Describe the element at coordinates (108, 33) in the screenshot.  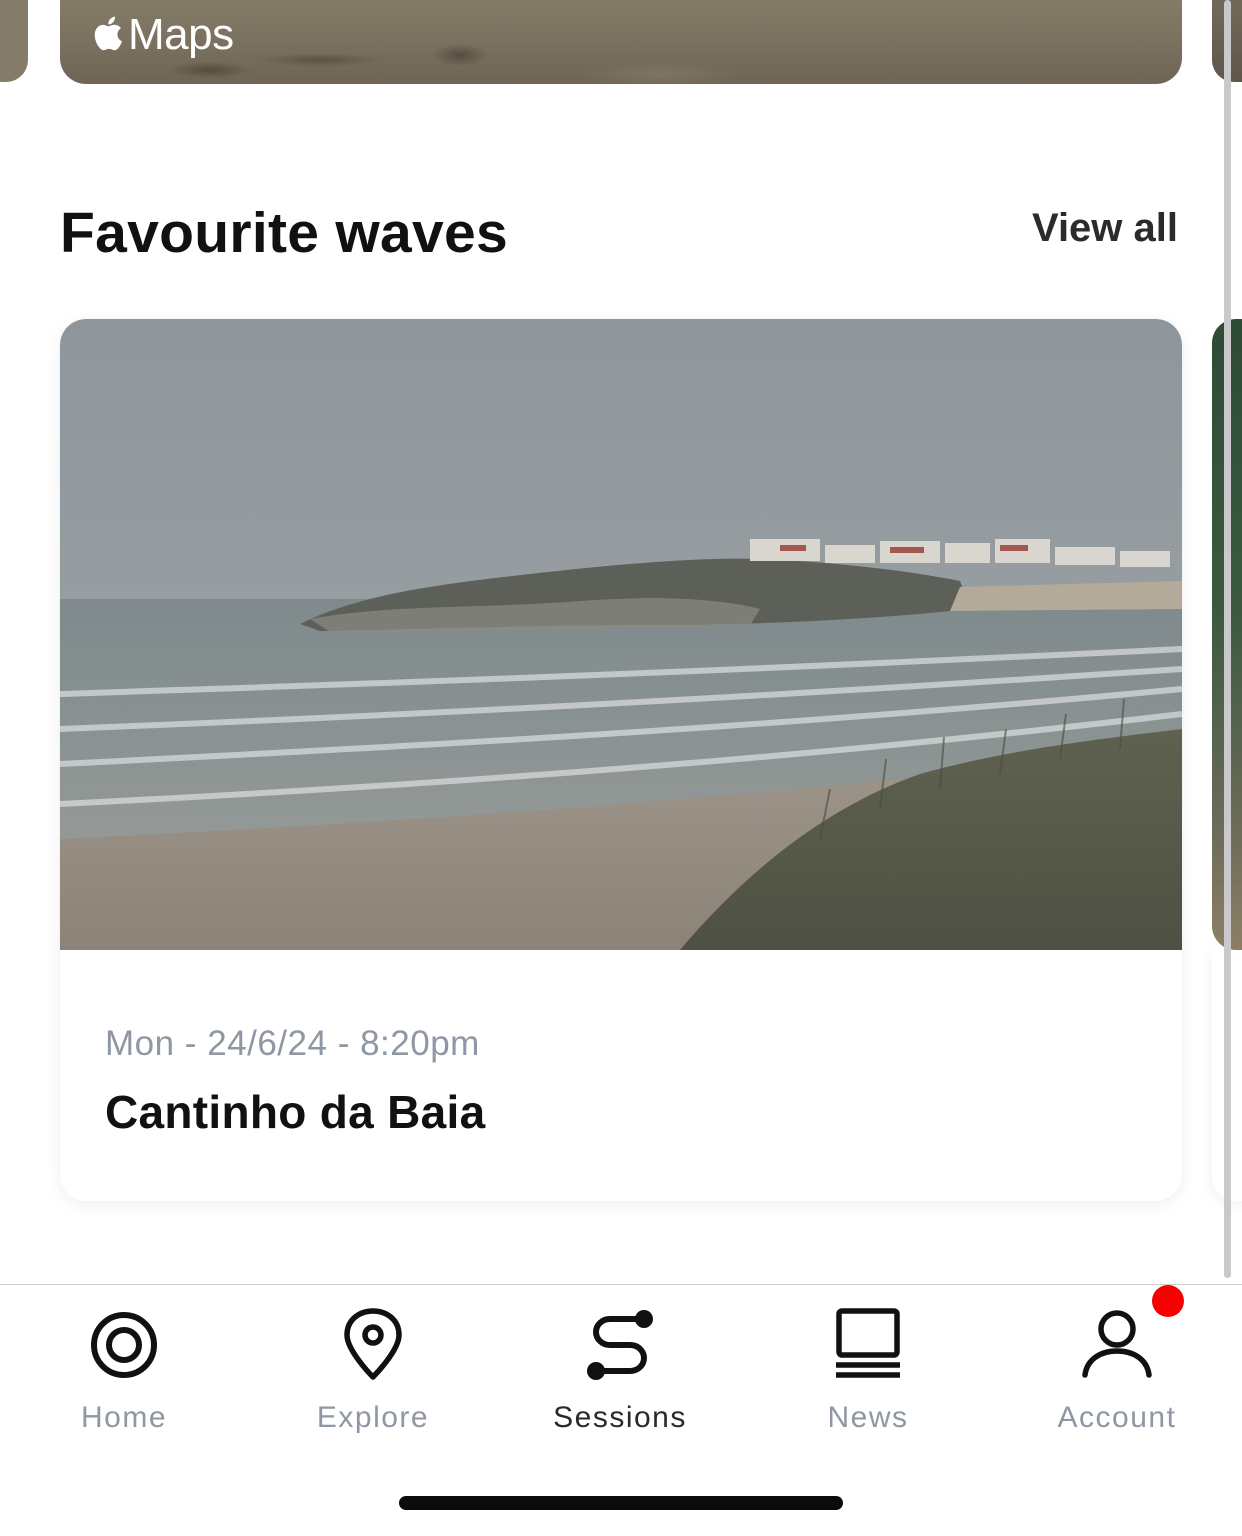
I see `apple-logo-icon` at that location.